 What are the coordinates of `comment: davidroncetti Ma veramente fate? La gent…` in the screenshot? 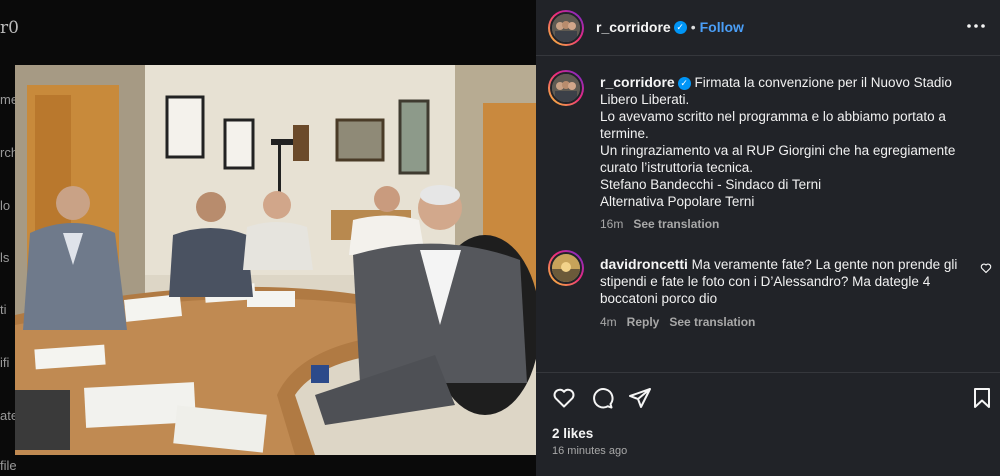 It's located at (785, 281).